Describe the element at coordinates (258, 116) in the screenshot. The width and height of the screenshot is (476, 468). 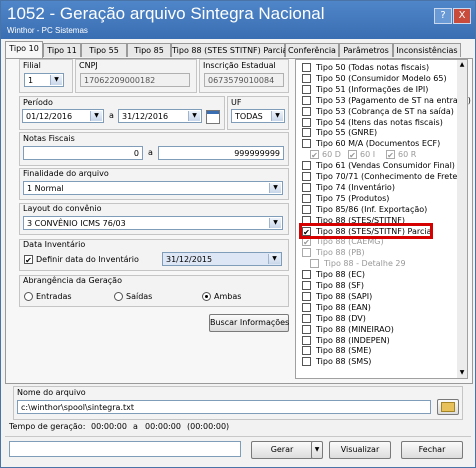
I see `uf-select: TODAS ▼` at that location.